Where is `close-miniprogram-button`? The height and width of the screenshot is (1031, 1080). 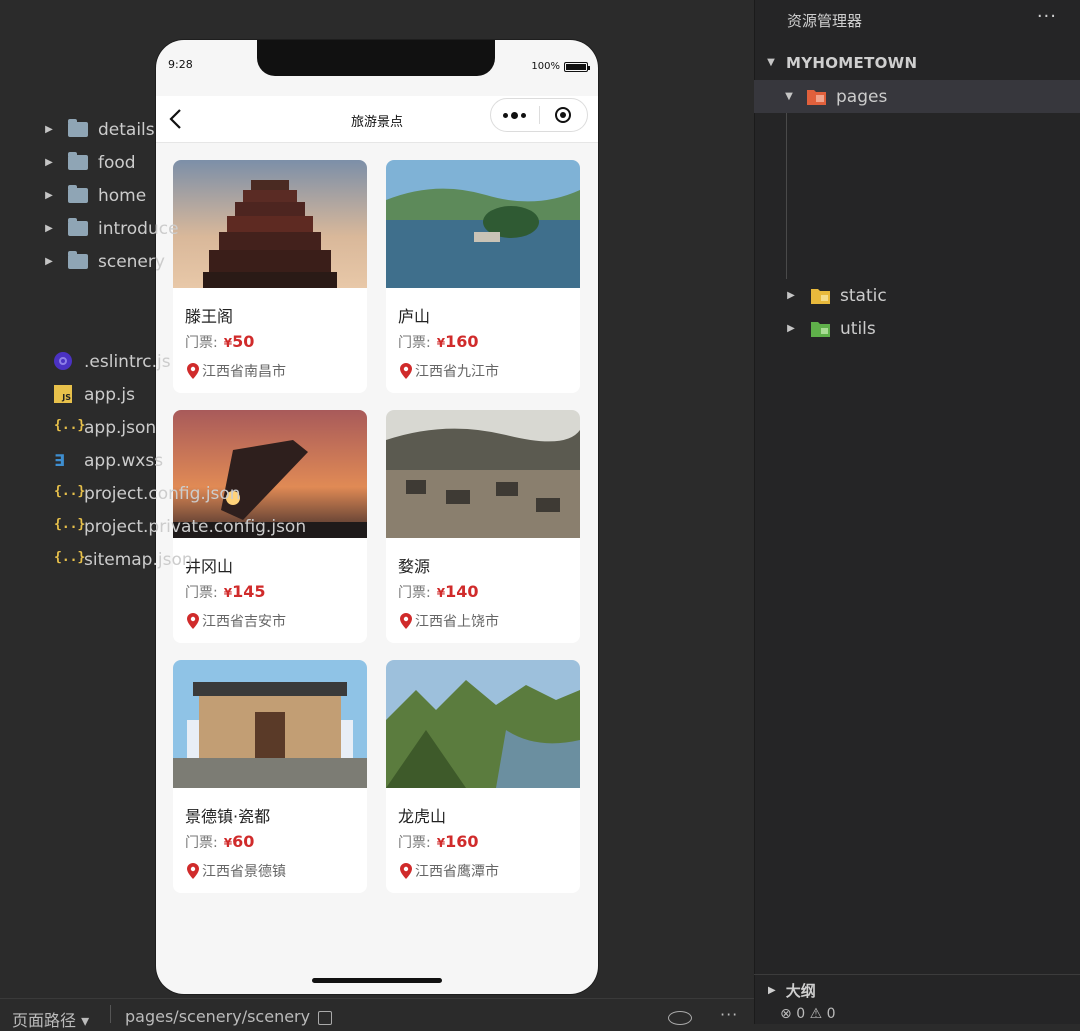 close-miniprogram-button is located at coordinates (564, 115).